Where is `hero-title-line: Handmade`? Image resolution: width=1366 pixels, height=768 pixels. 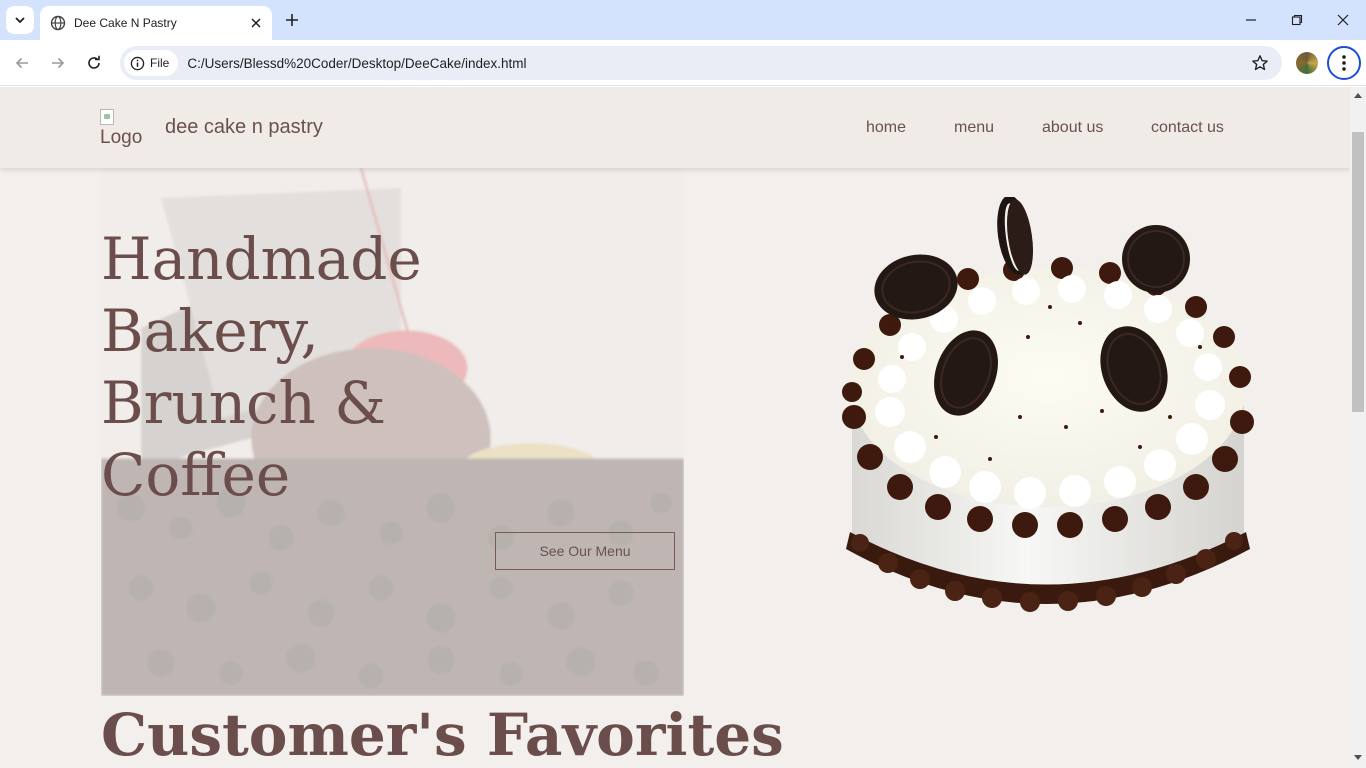
hero-title-line: Handmade is located at coordinates (261, 259).